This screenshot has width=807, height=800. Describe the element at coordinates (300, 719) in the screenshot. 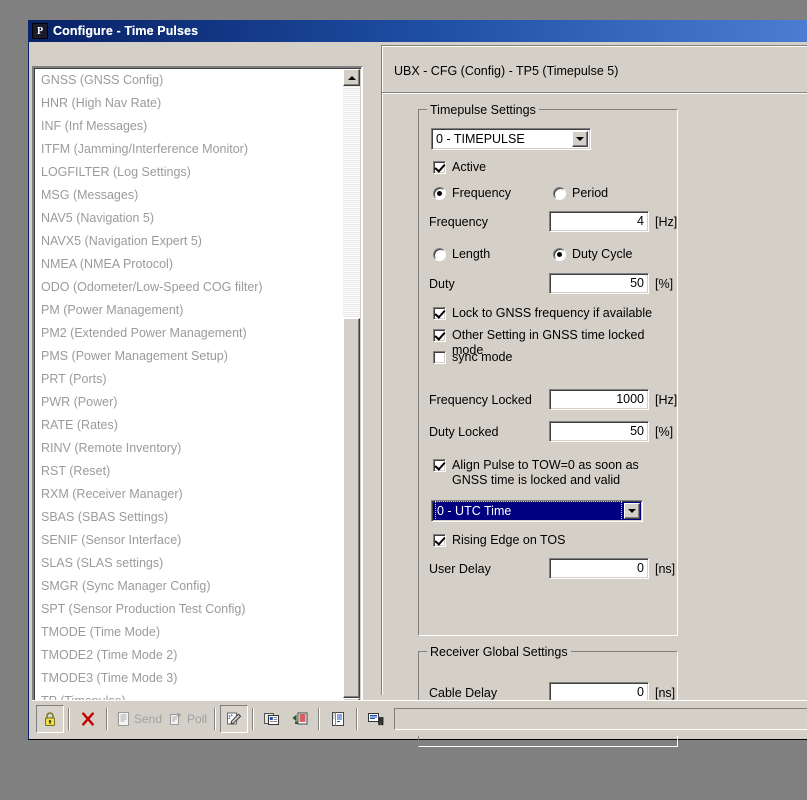

I see `import-button` at that location.